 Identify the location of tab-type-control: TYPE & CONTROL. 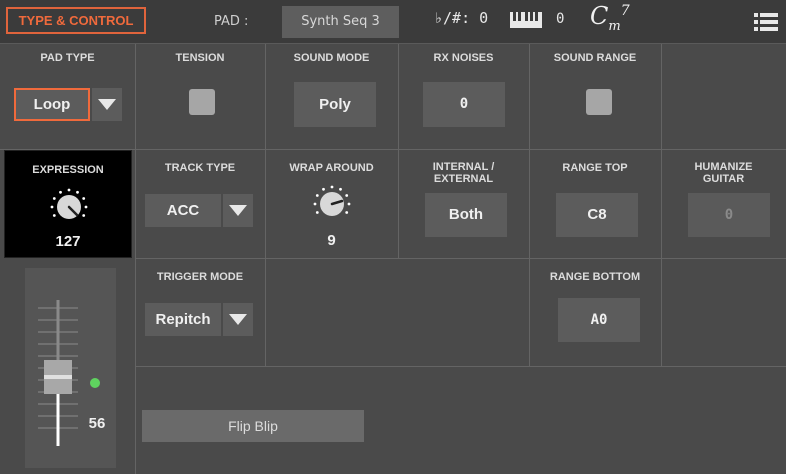
(76, 20).